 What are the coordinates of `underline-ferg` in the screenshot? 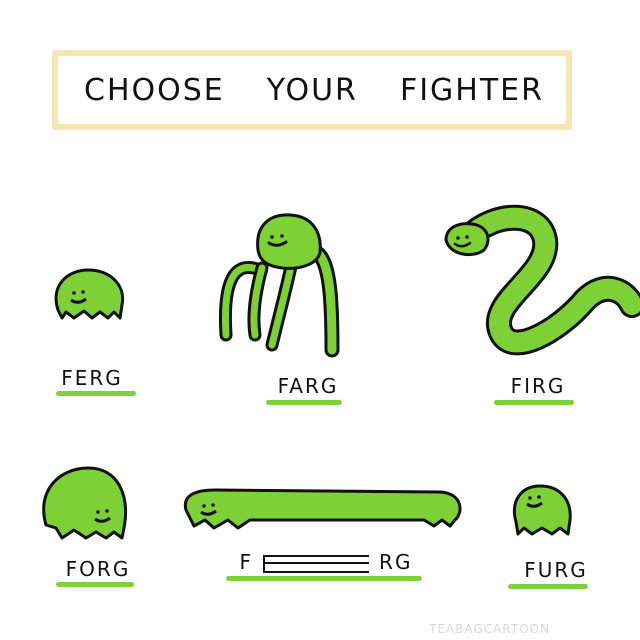 It's located at (96, 393).